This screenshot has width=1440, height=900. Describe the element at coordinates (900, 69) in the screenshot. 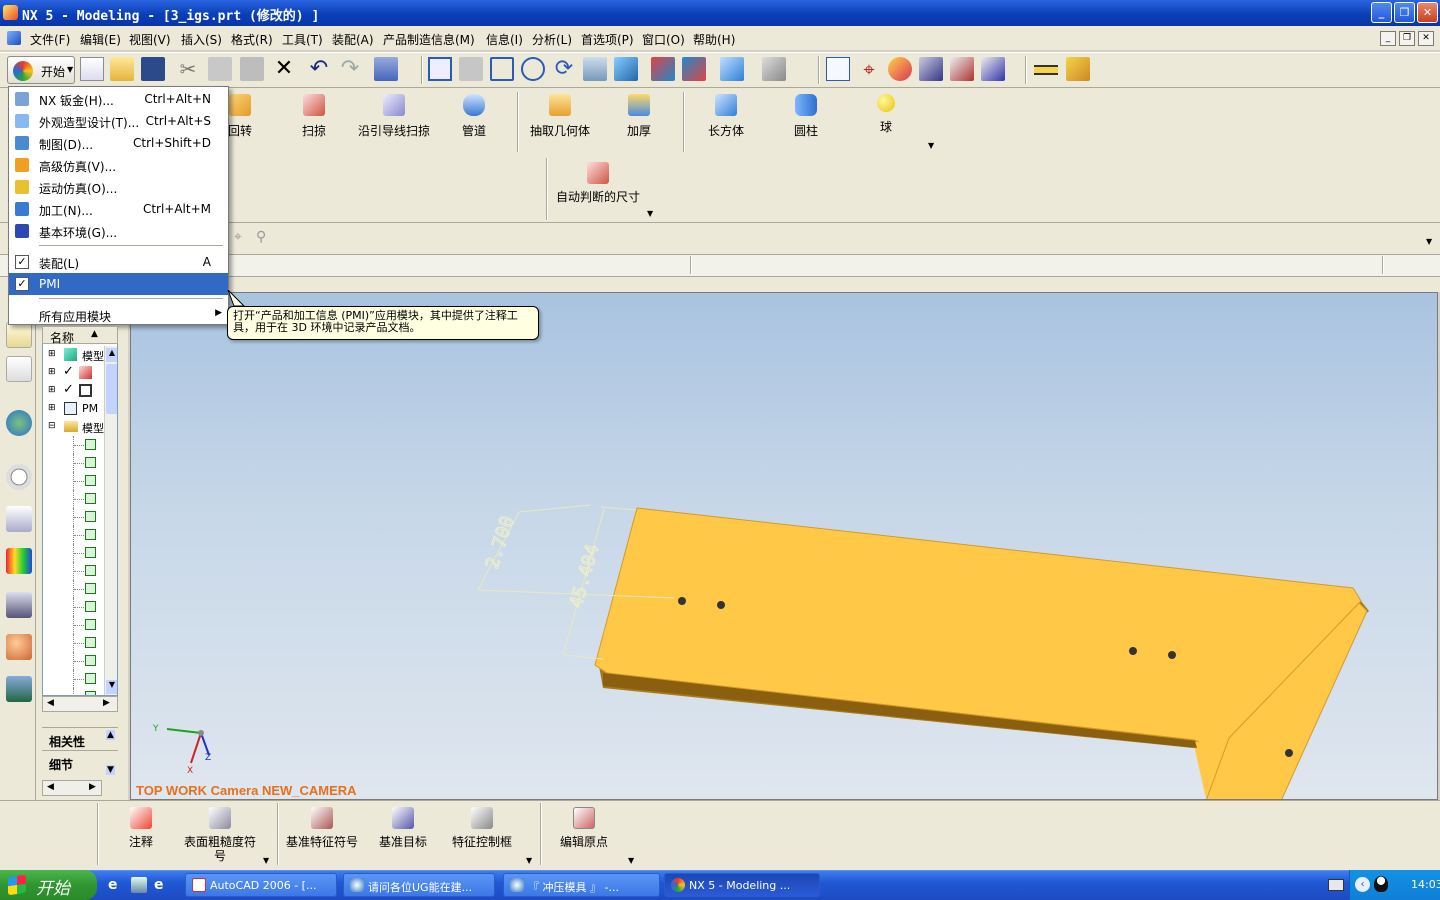

I see `wcs-rotate-icon` at that location.